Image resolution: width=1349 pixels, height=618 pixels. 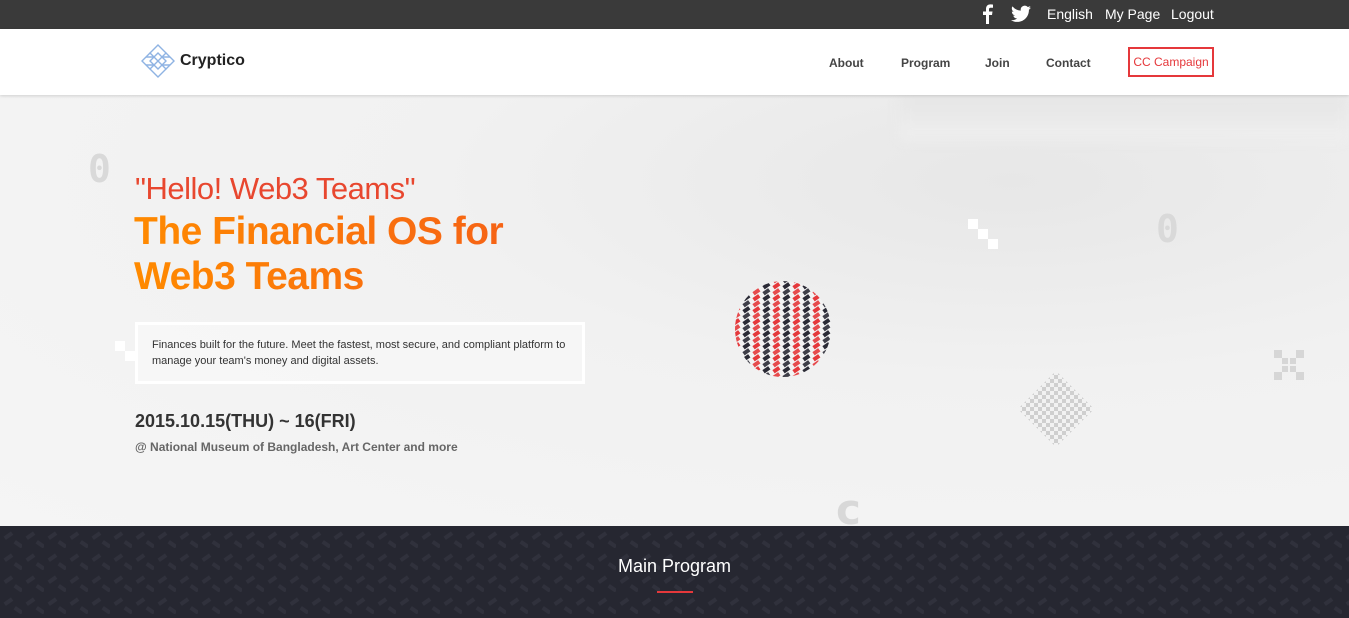 What do you see at coordinates (1068, 63) in the screenshot?
I see `nav-contact: Contact` at bounding box center [1068, 63].